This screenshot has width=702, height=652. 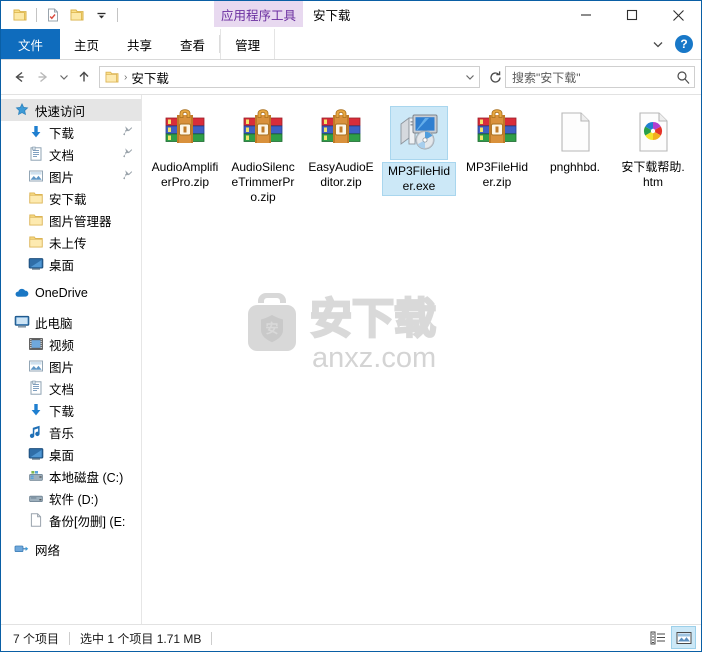 What do you see at coordinates (150, 77) in the screenshot?
I see `breadcrumb-current-path: 安下载` at bounding box center [150, 77].